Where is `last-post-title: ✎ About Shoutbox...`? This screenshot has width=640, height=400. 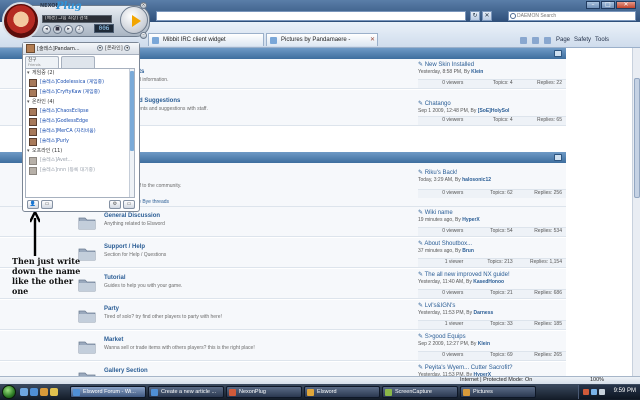 last-post-title: ✎ About Shoutbox... is located at coordinates (492, 243).